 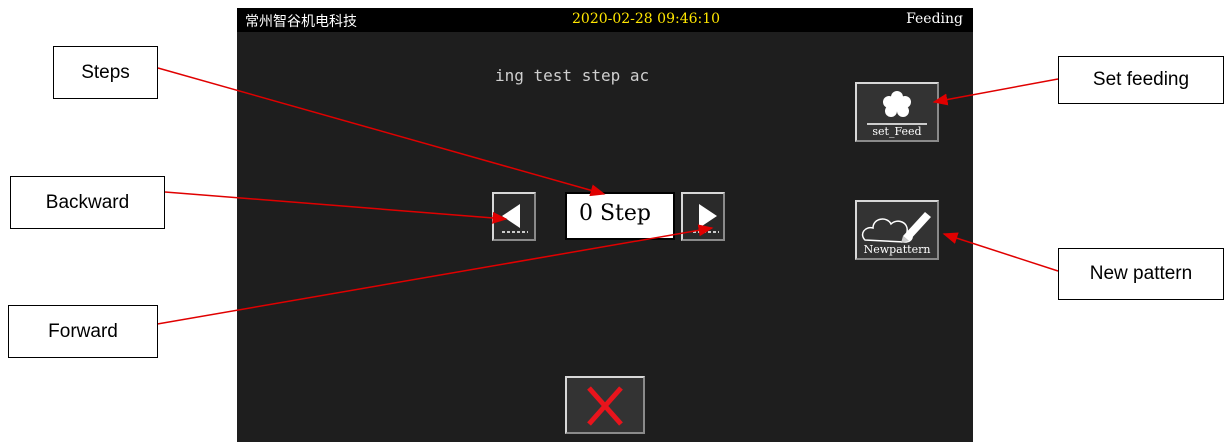 I want to click on callout-set-feeding: Set feeding, so click(x=1141, y=80).